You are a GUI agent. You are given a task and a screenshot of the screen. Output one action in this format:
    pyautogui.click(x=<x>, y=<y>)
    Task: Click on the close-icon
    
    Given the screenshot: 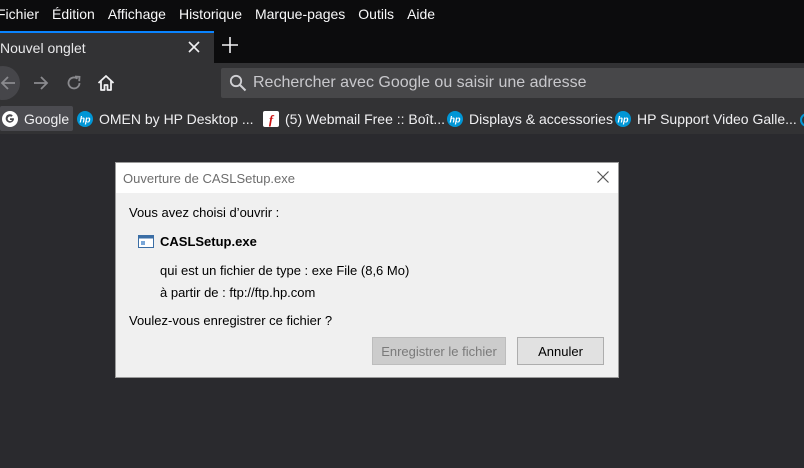 What is the action you would take?
    pyautogui.click(x=603, y=177)
    